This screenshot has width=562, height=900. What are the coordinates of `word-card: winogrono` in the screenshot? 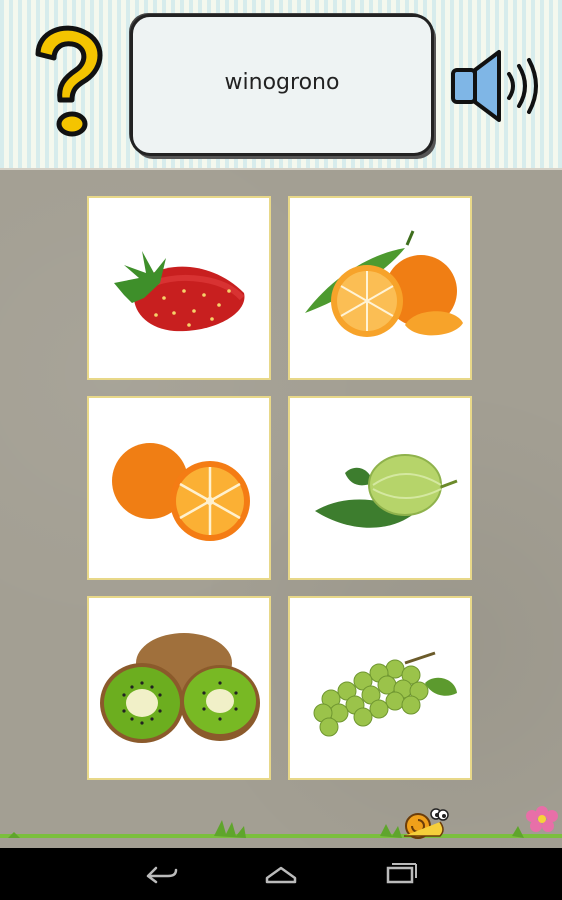 It's located at (282, 85).